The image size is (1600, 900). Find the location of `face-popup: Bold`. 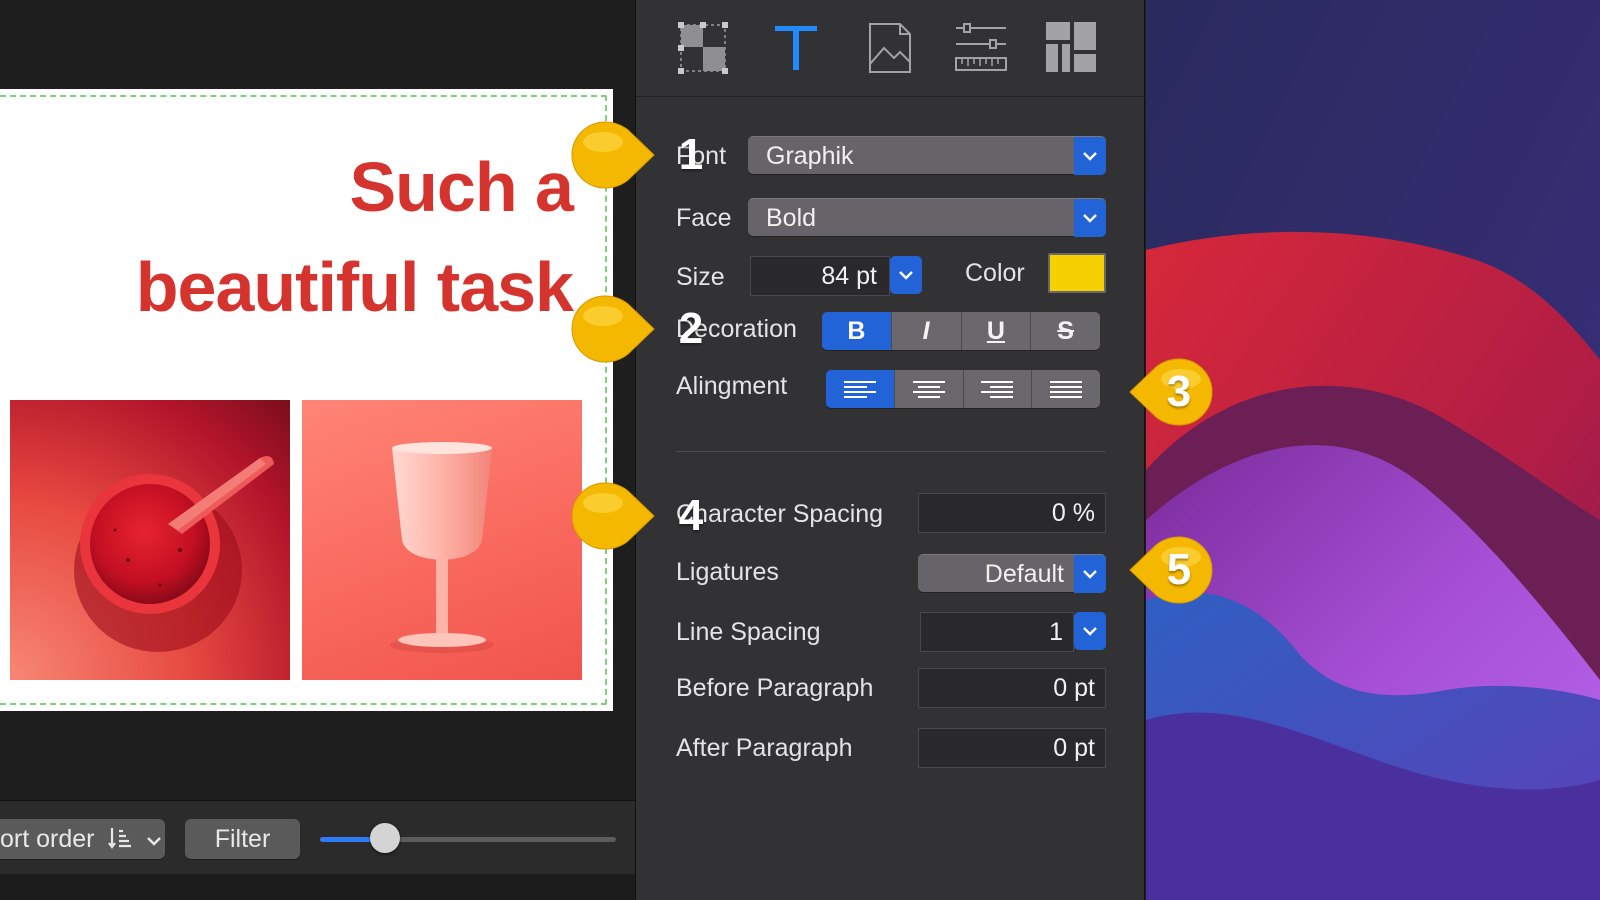

face-popup: Bold is located at coordinates (927, 217).